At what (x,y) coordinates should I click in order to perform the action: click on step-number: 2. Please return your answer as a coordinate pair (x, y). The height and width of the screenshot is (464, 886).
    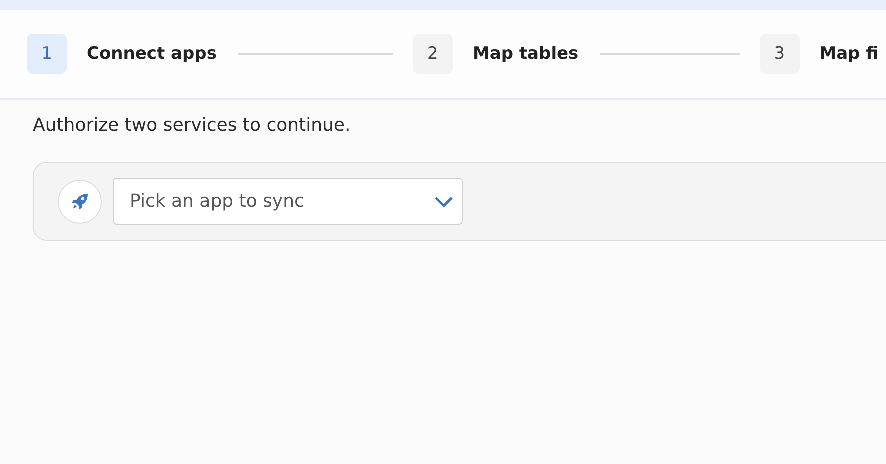
    Looking at the image, I should click on (432, 54).